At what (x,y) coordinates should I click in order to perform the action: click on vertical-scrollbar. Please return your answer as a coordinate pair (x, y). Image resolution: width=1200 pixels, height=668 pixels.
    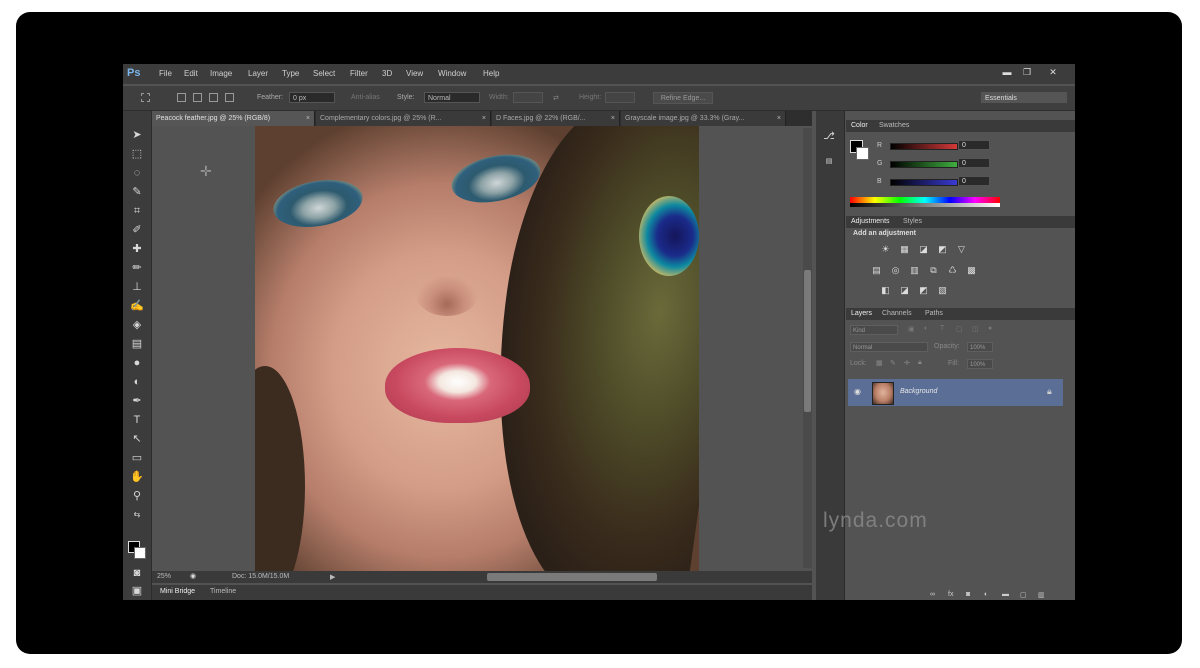
    Looking at the image, I should click on (807, 348).